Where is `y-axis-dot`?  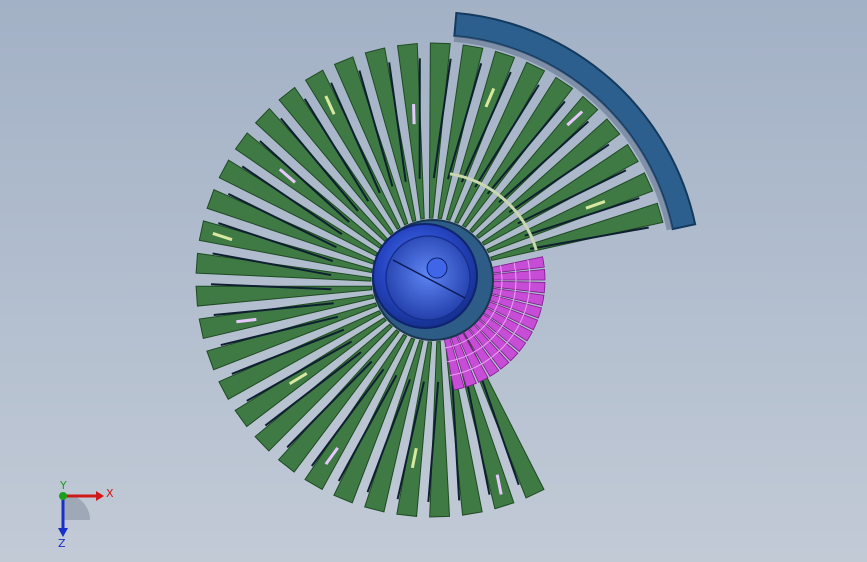
y-axis-dot is located at coordinates (63, 496).